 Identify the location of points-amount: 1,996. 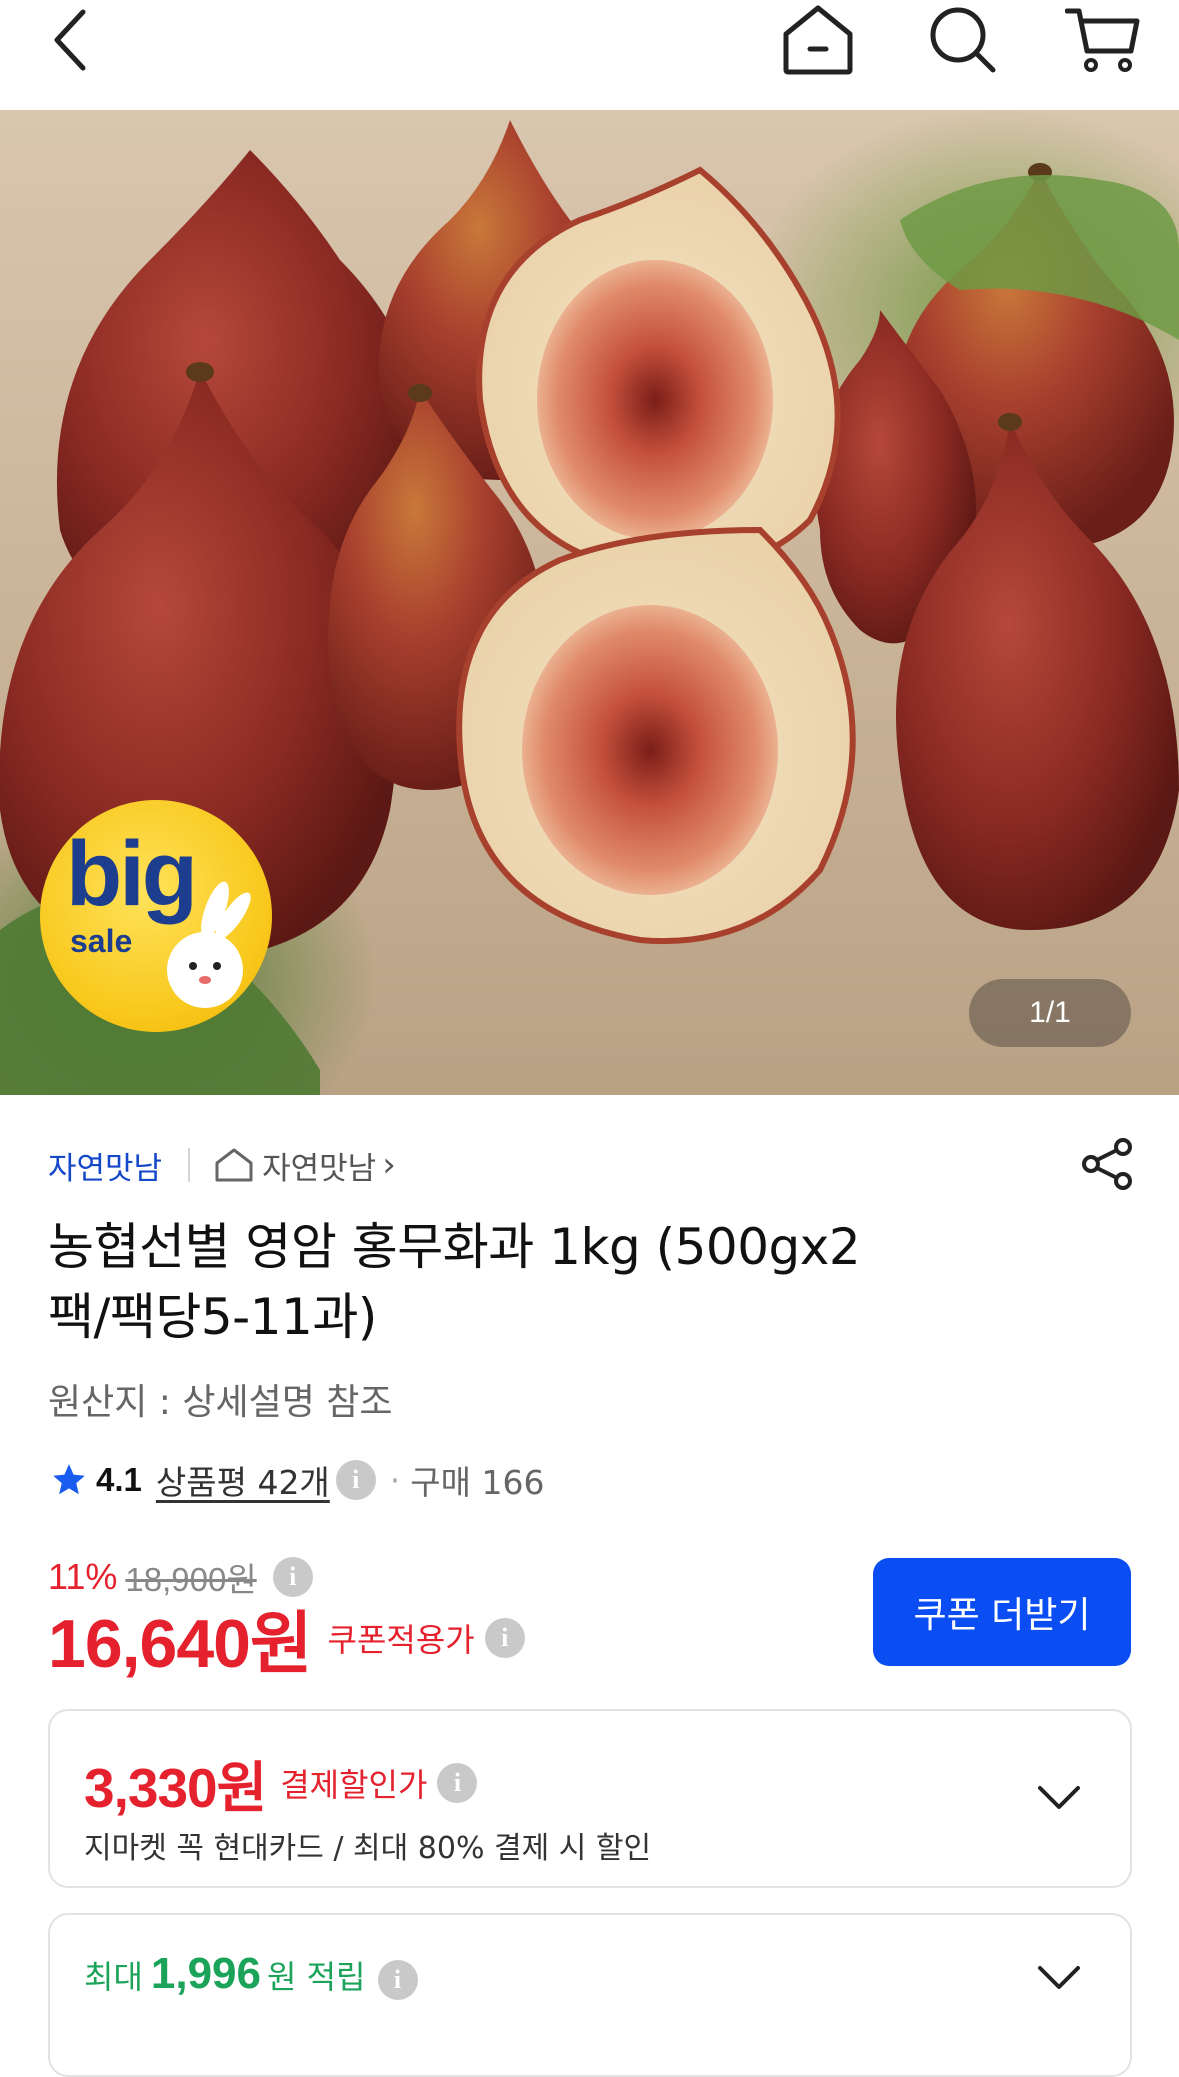
(205, 1973).